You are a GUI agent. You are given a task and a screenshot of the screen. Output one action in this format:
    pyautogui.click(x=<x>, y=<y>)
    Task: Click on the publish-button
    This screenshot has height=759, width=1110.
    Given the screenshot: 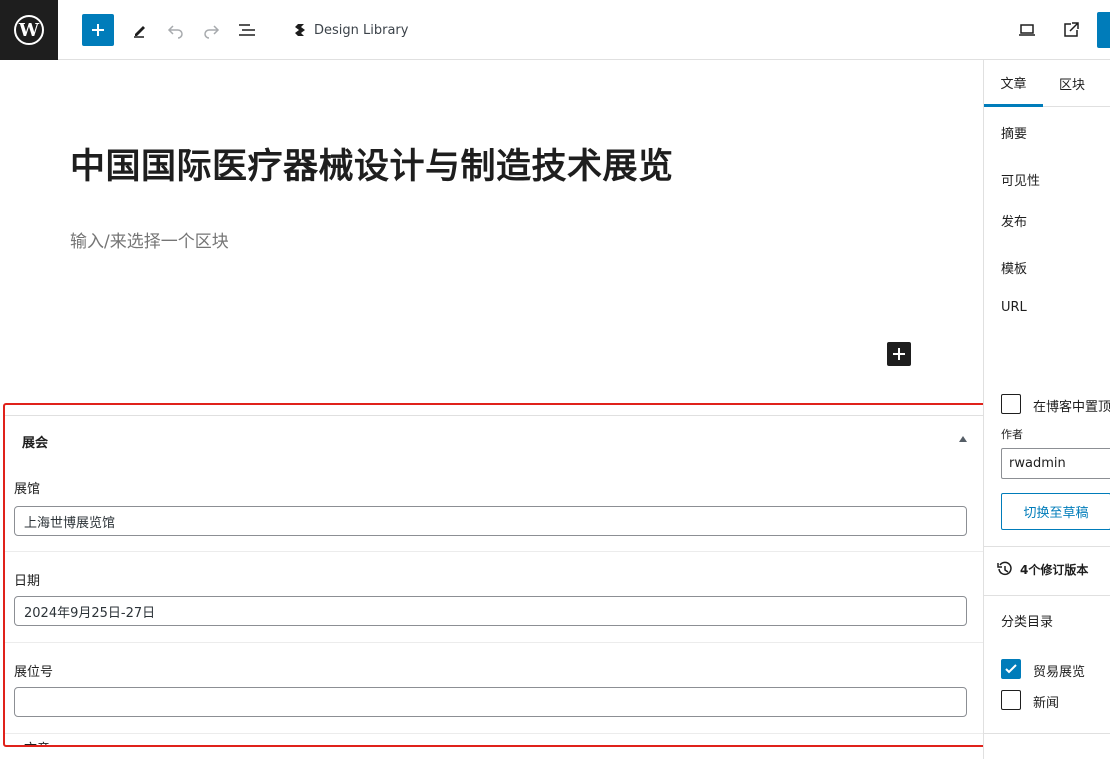 What is the action you would take?
    pyautogui.click(x=1103, y=30)
    